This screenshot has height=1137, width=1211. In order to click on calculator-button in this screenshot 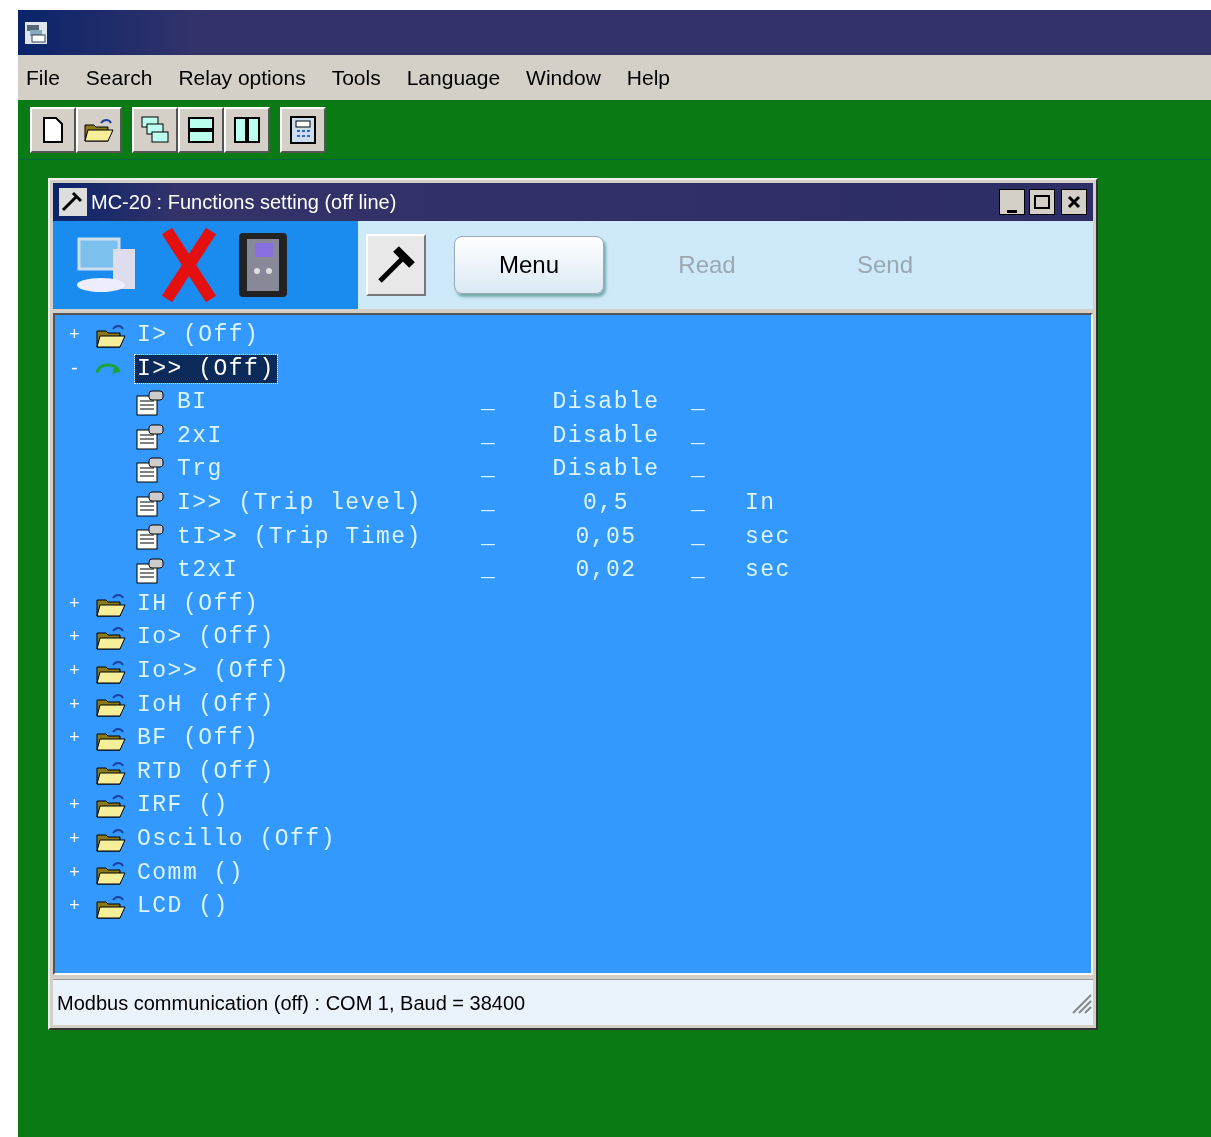, I will do `click(303, 129)`.